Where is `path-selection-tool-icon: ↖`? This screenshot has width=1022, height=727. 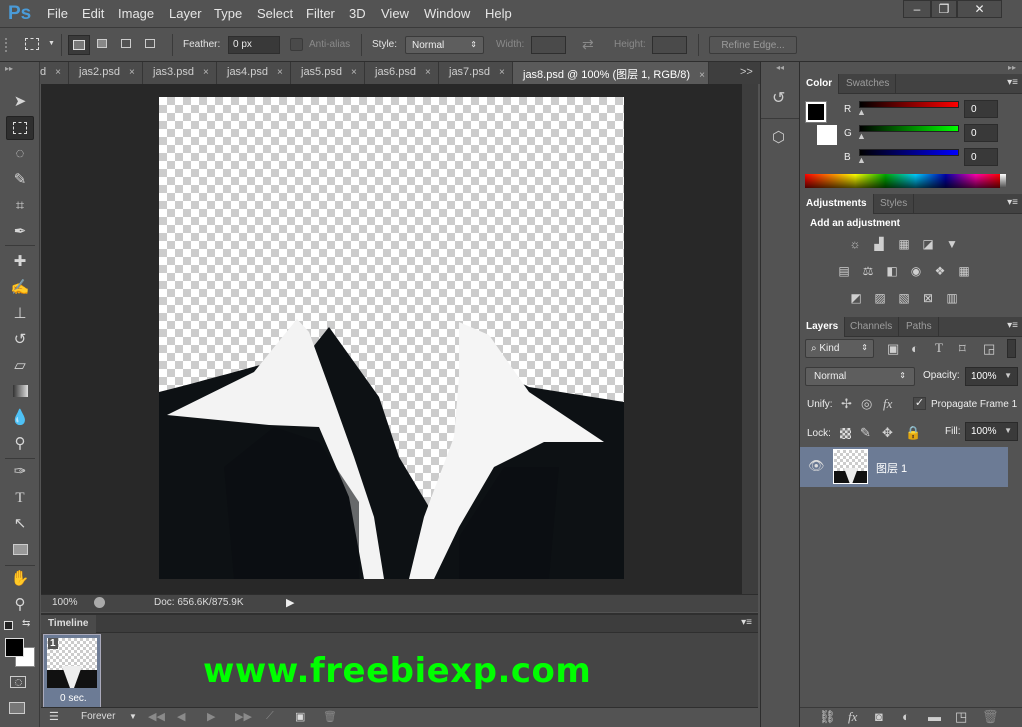
path-selection-tool-icon: ↖ is located at coordinates (20, 524).